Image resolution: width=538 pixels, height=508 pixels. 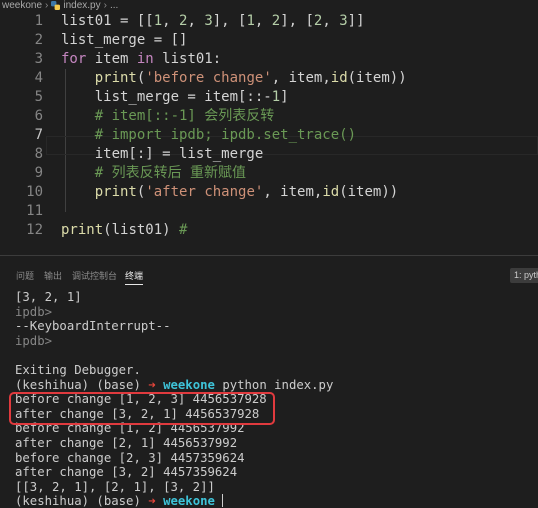 I want to click on code-text: for item in list01:, so click(x=141, y=59).